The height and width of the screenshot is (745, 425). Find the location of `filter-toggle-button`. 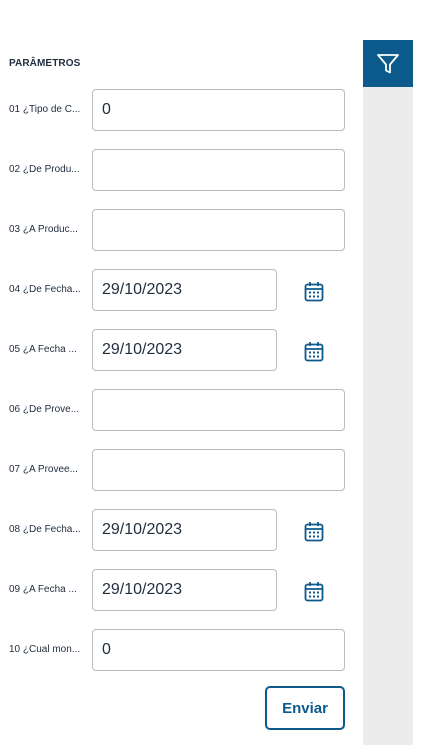

filter-toggle-button is located at coordinates (388, 63).